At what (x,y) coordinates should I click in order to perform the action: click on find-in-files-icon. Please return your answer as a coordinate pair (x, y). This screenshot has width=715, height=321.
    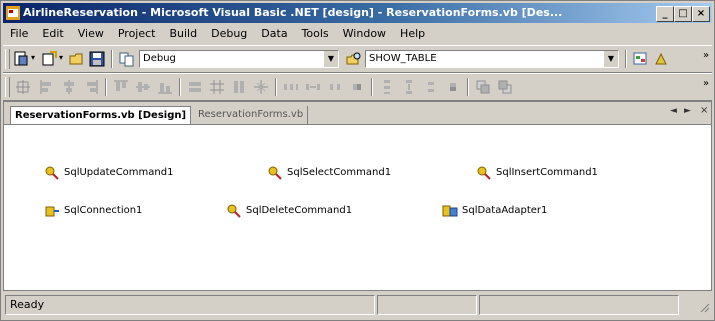
    Looking at the image, I should click on (354, 59).